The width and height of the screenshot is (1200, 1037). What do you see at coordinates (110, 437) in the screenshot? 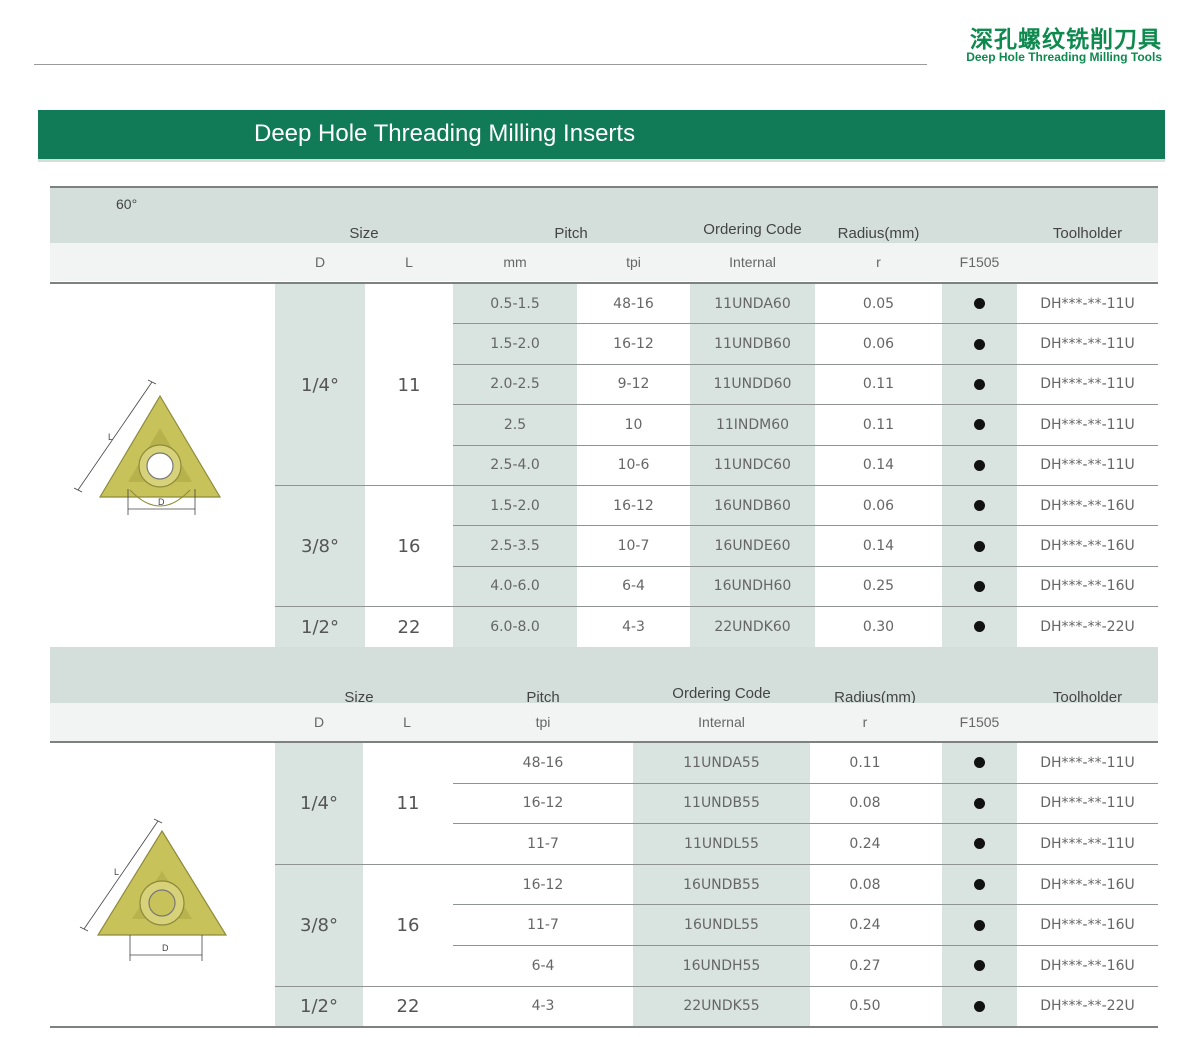
I see `insert-l-label: L` at bounding box center [110, 437].